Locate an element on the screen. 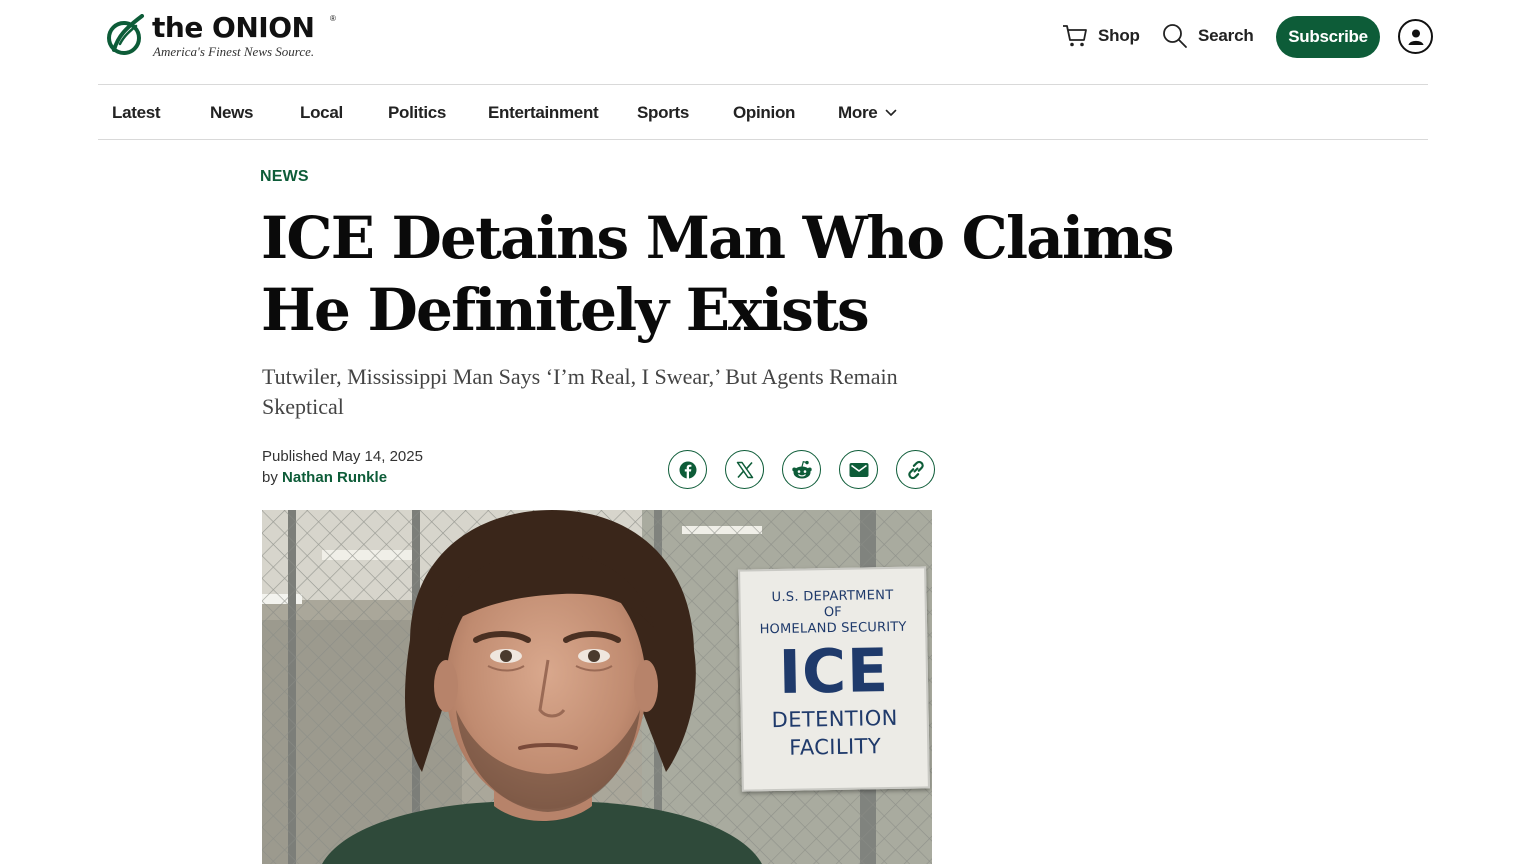 This screenshot has width=1536, height=864. subscribe-button: Subscribe is located at coordinates (1328, 37).